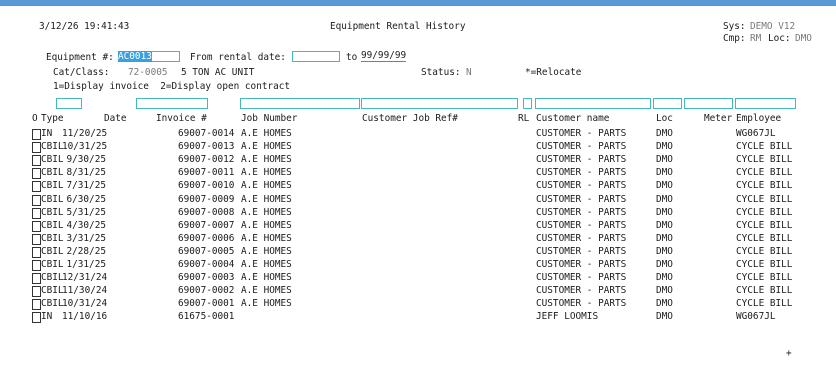 This screenshot has height=384, width=836. What do you see at coordinates (384, 56) in the screenshot?
I see `to-date-input: 99/99/99` at bounding box center [384, 56].